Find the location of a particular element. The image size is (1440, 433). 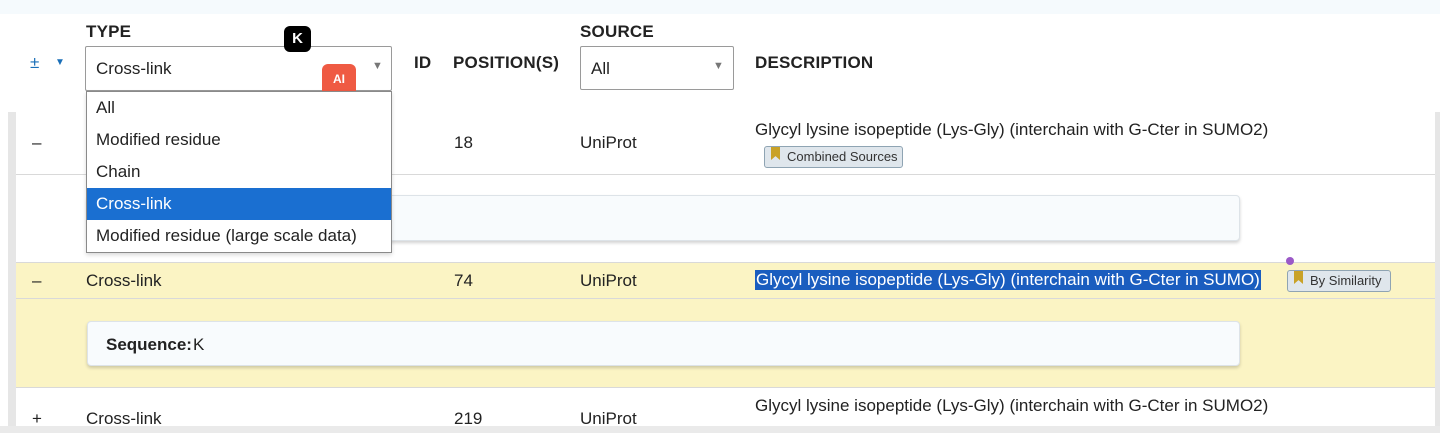

dropdown-option-cross-link: Cross-link is located at coordinates (239, 204).